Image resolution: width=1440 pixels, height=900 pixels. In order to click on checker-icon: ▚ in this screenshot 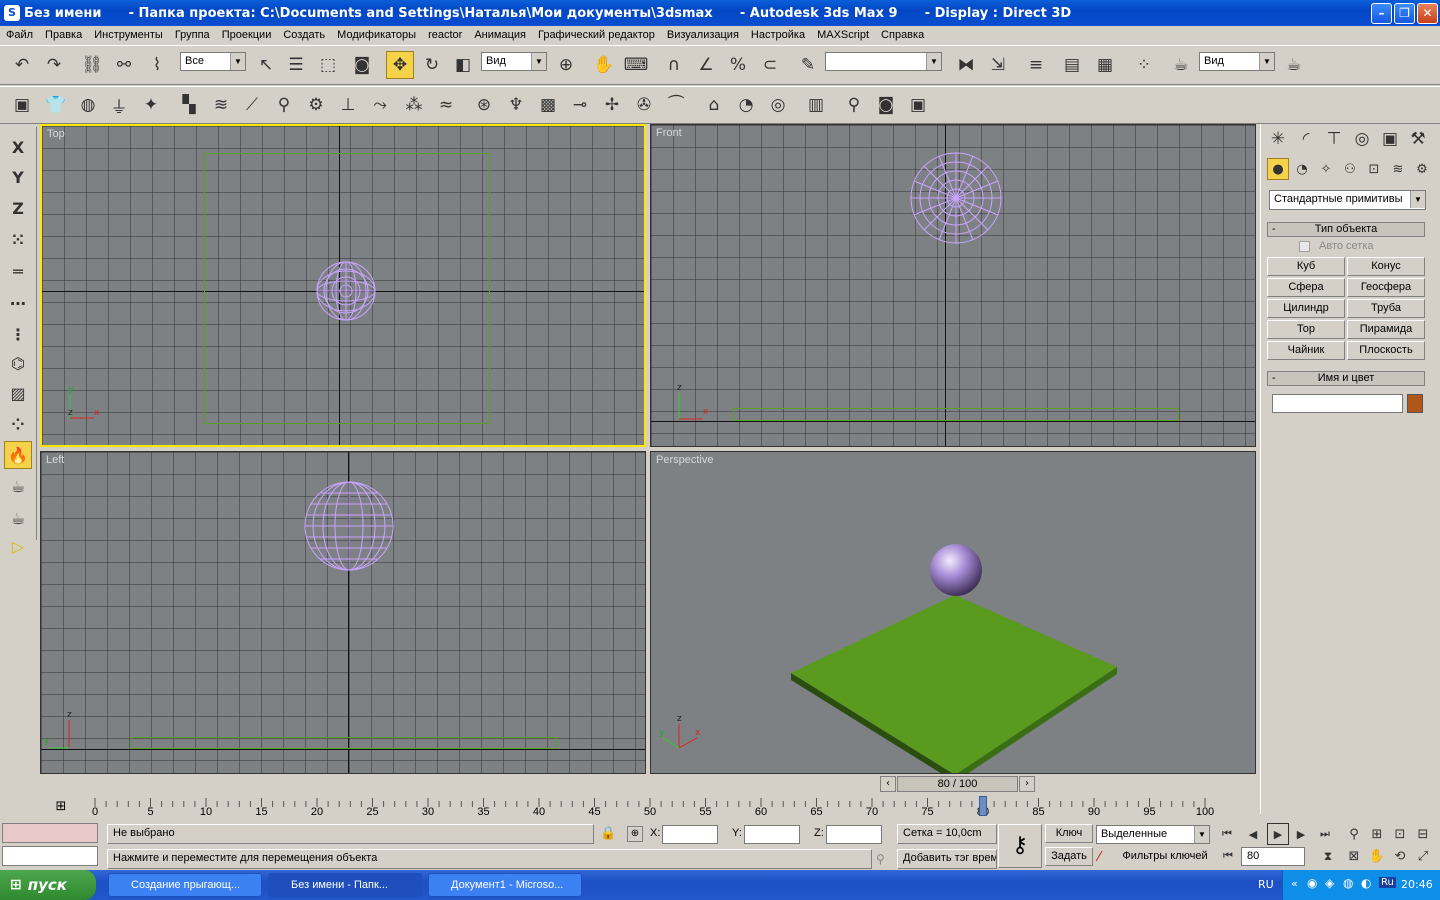, I will do `click(189, 105)`.